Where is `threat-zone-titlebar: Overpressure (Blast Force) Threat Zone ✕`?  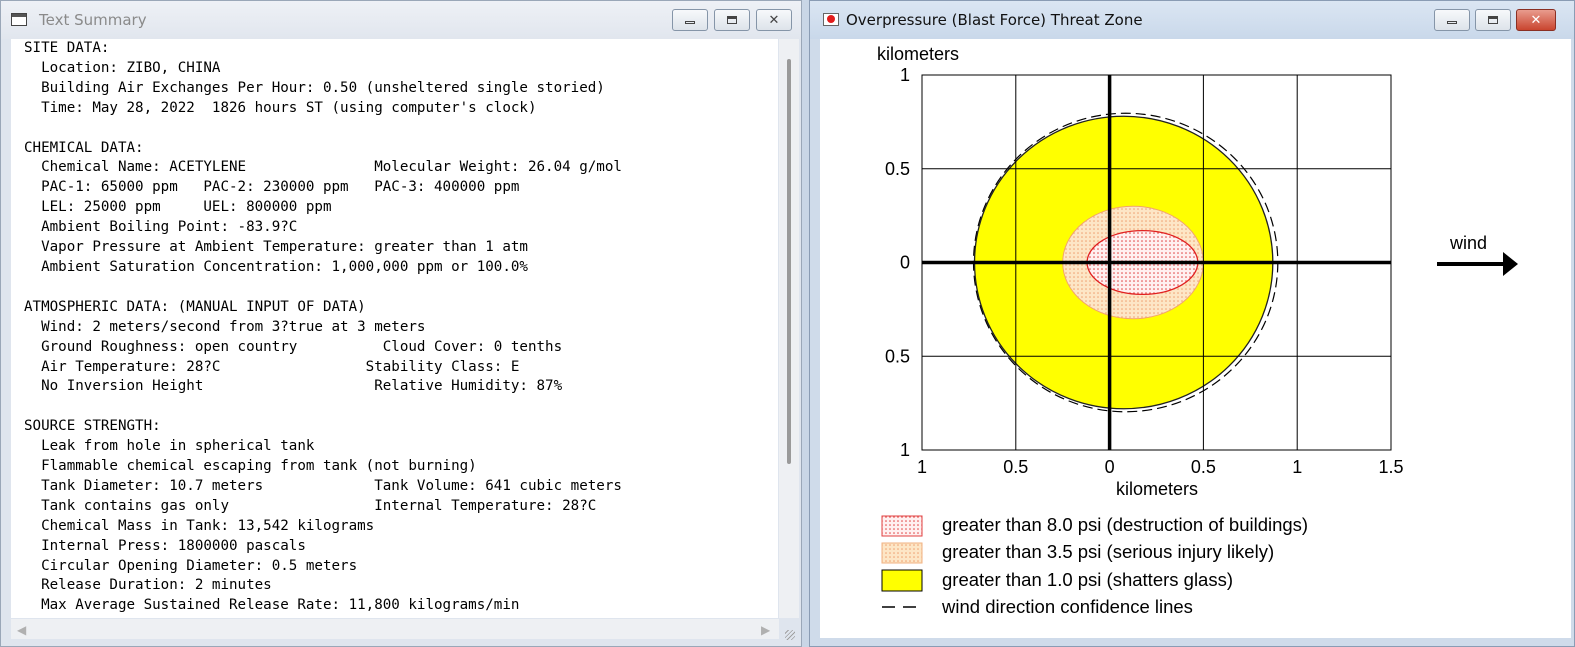
threat-zone-titlebar: Overpressure (Blast Force) Threat Zone ✕ is located at coordinates (1192, 20).